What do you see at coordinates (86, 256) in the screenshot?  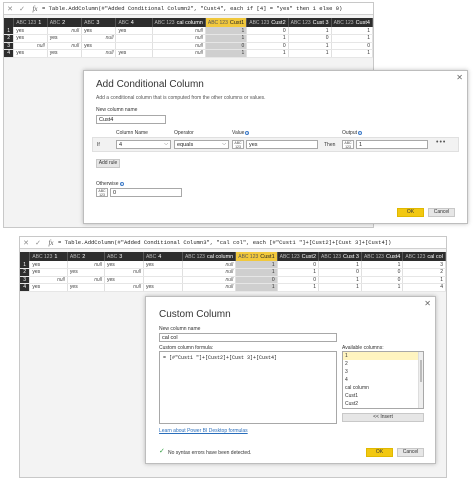 I see `column-header-2: ABC 2` at bounding box center [86, 256].